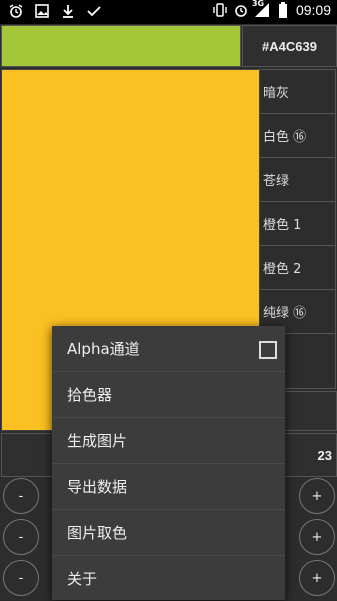  I want to click on menu-item-color-picker: 拾色器, so click(168, 395).